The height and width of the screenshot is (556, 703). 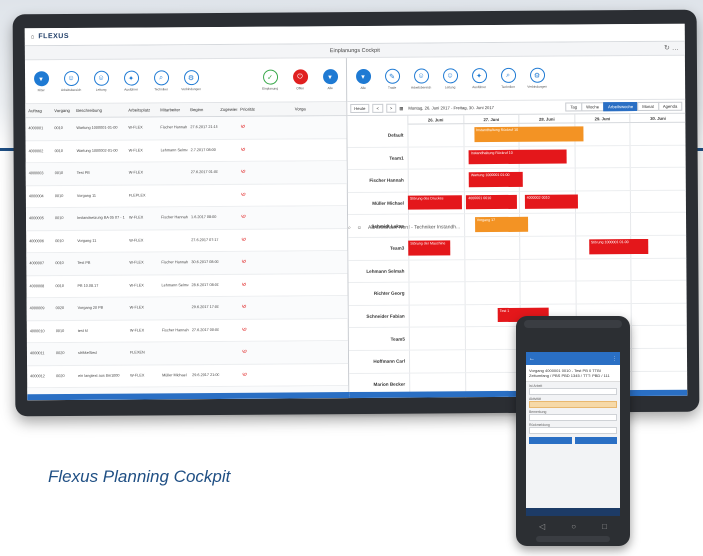 What do you see at coordinates (300, 77) in the screenshot?
I see `stop-icon: ⏻` at bounding box center [300, 77].